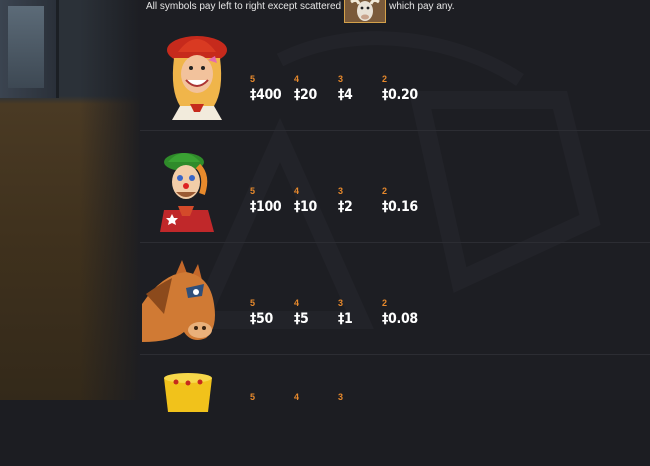  Describe the element at coordinates (29, 49) in the screenshot. I see `window-frame` at that location.